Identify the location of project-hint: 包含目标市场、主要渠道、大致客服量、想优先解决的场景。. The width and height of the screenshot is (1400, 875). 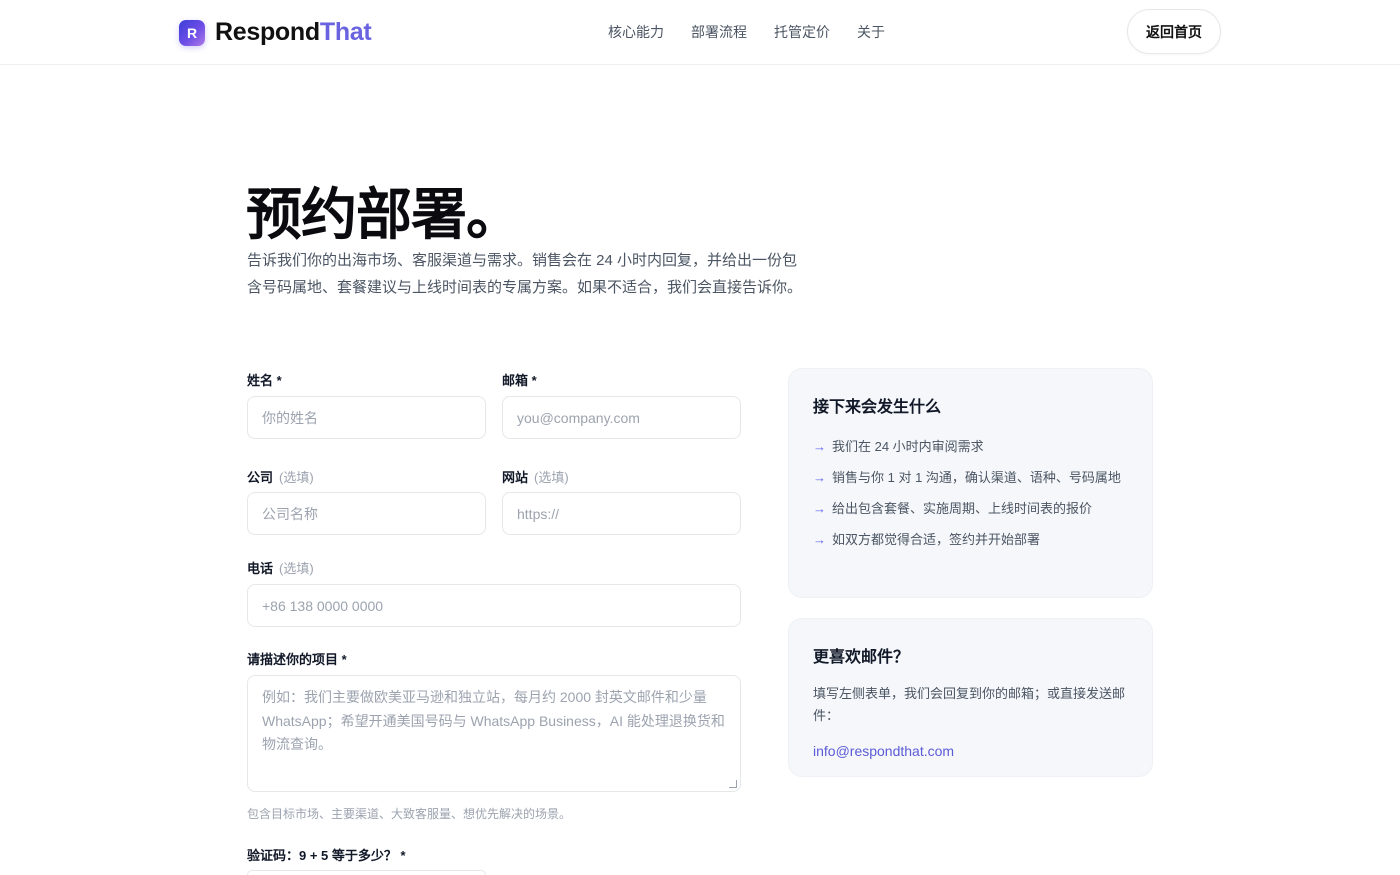
(409, 814).